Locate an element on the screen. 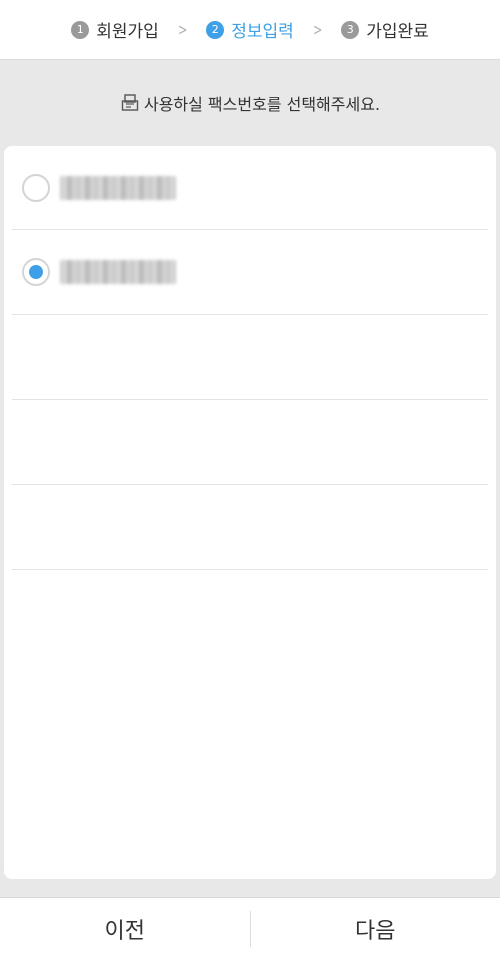 Image resolution: width=500 pixels, height=960 pixels. radio-button is located at coordinates (36, 188).